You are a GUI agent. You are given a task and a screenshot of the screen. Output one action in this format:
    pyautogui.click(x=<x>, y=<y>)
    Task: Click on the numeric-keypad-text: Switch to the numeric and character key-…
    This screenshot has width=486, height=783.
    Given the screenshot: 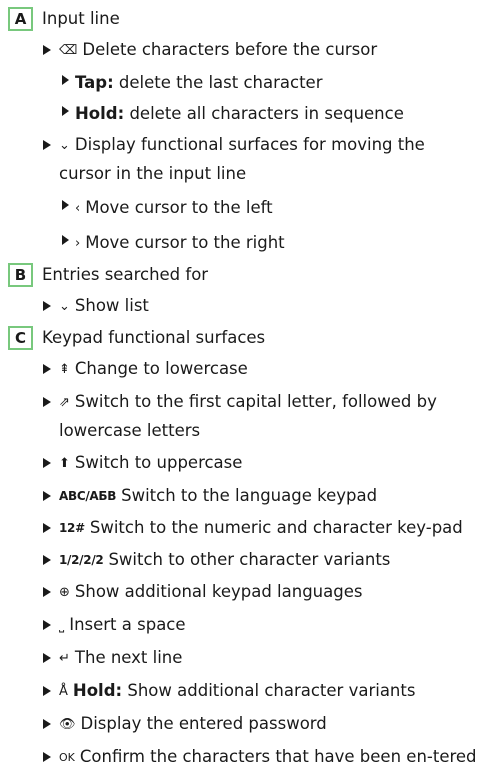 What is the action you would take?
    pyautogui.click(x=276, y=527)
    